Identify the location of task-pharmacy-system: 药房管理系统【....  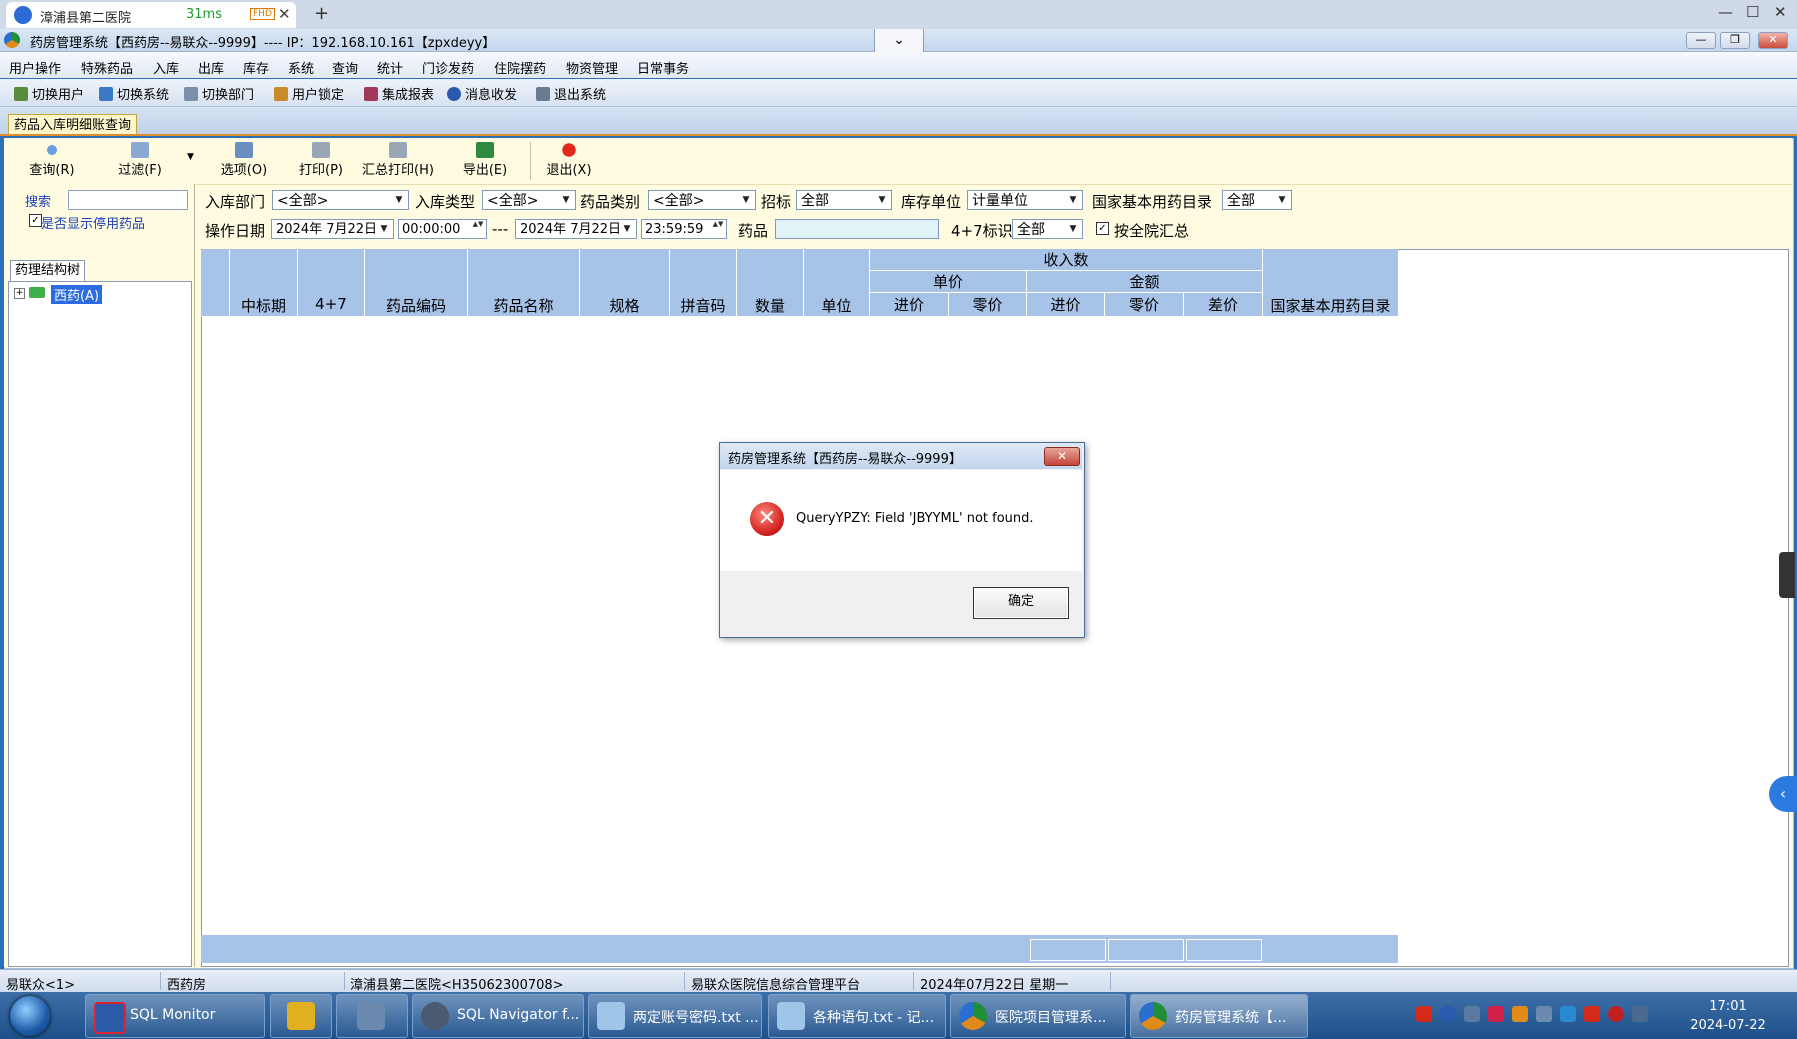
(1219, 1016).